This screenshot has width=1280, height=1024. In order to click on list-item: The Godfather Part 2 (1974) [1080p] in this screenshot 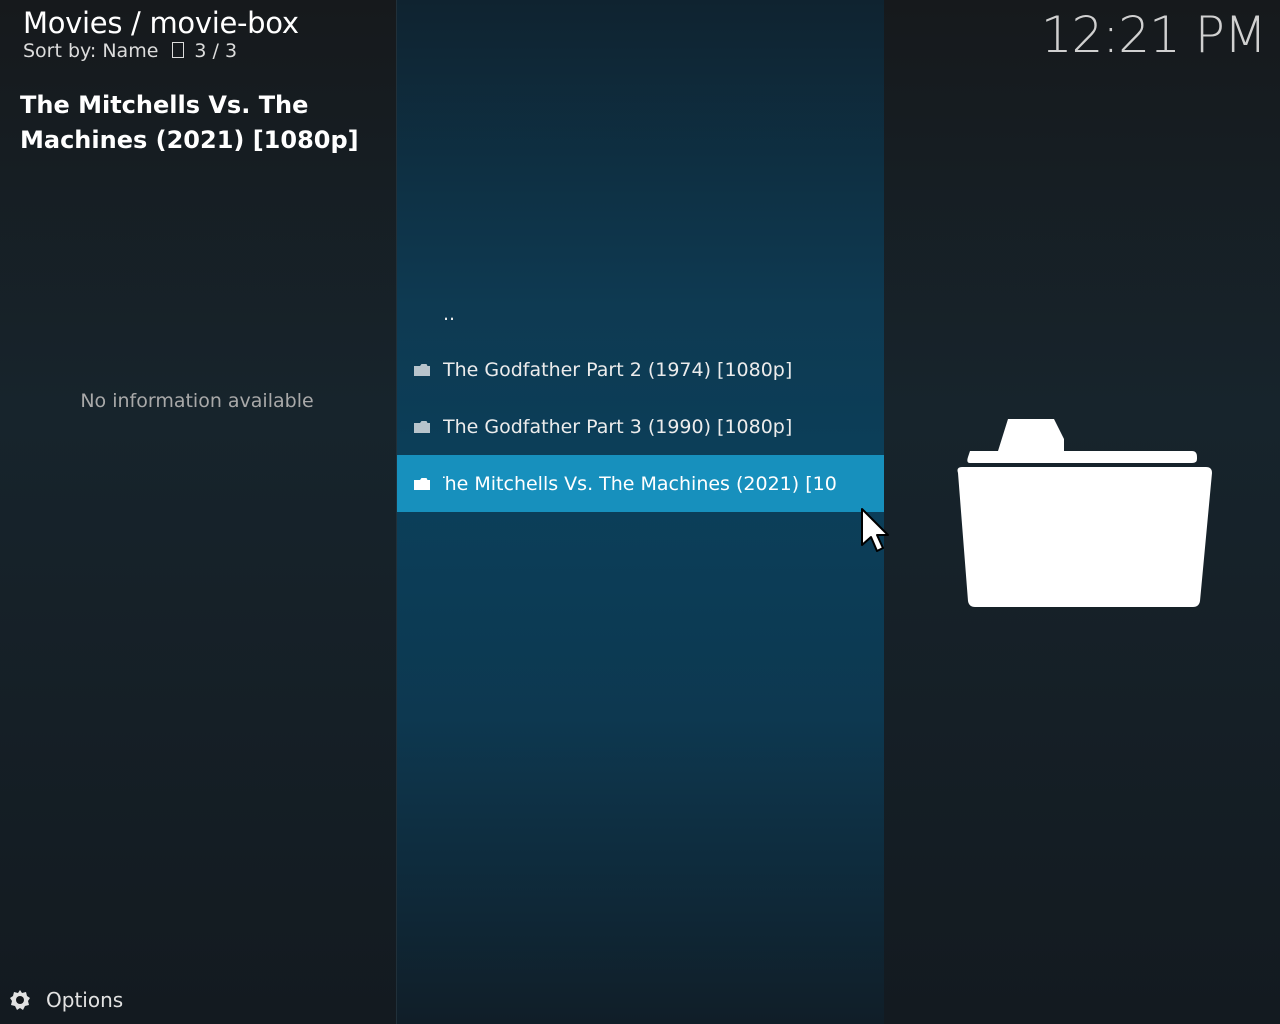, I will do `click(640, 369)`.